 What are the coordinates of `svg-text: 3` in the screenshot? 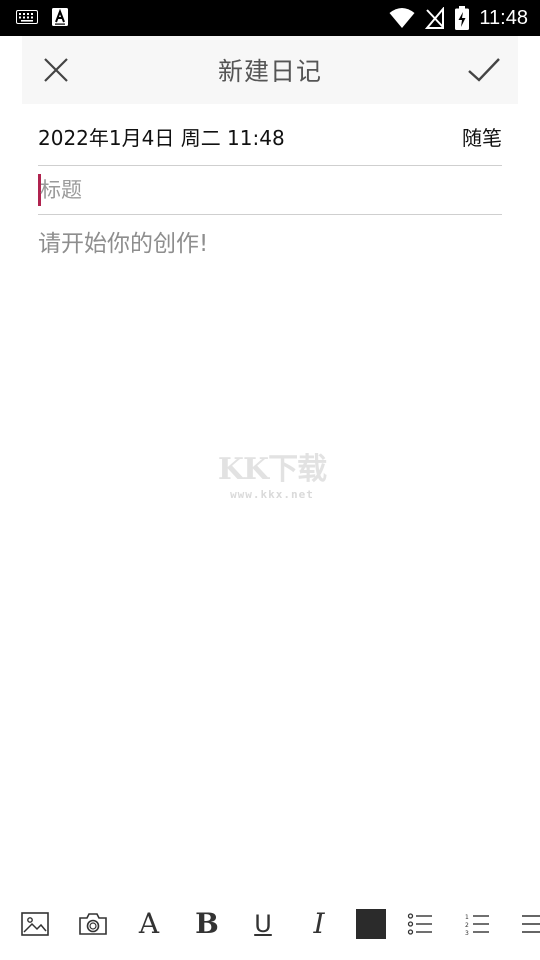 It's located at (467, 933).